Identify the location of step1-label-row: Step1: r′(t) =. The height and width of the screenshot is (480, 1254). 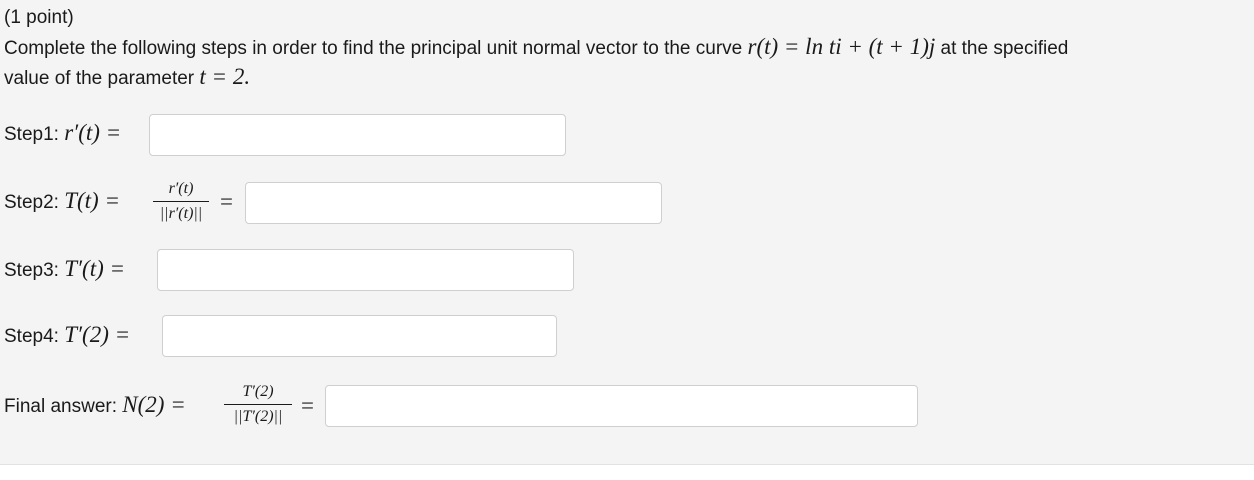
(63, 133).